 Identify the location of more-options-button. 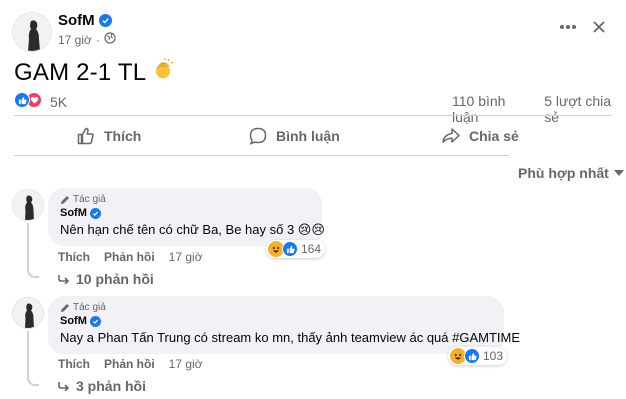
(568, 27).